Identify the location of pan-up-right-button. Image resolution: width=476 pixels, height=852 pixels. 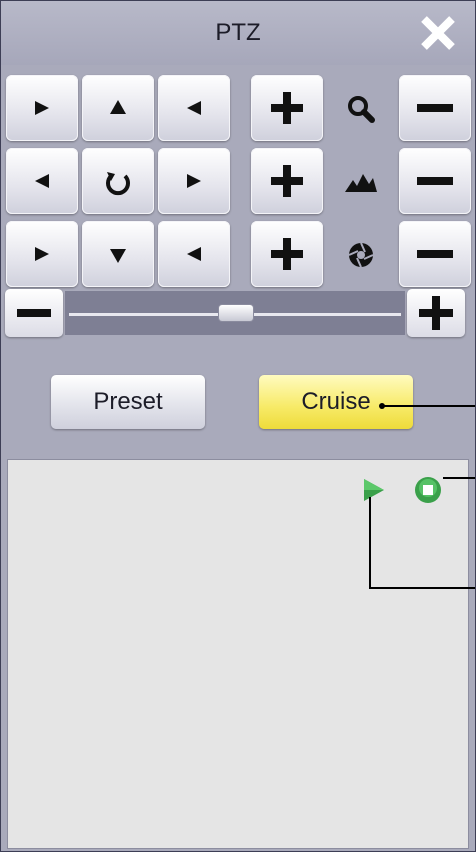
(194, 108).